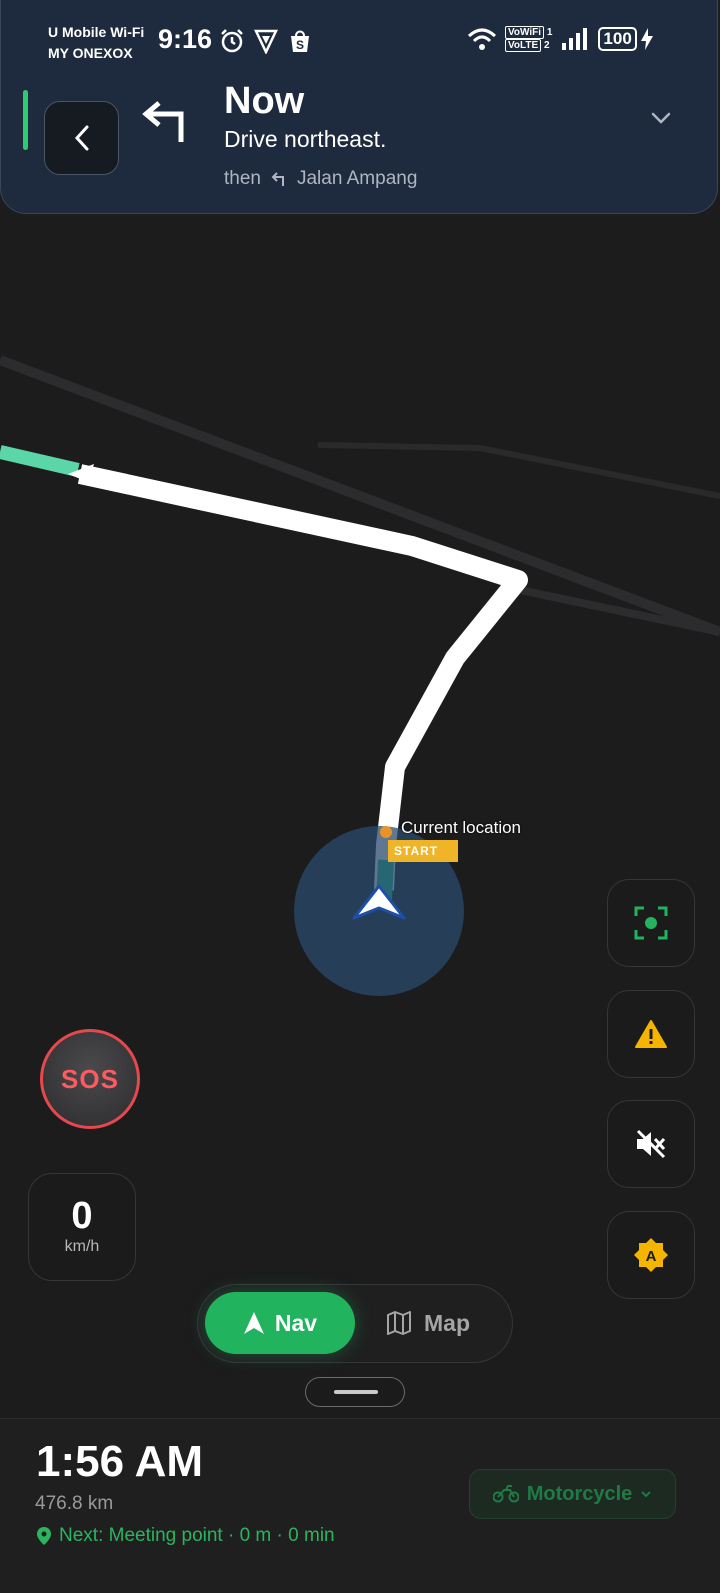 The image size is (720, 1593). I want to click on instruction-subtitle: Drive northeast., so click(305, 139).